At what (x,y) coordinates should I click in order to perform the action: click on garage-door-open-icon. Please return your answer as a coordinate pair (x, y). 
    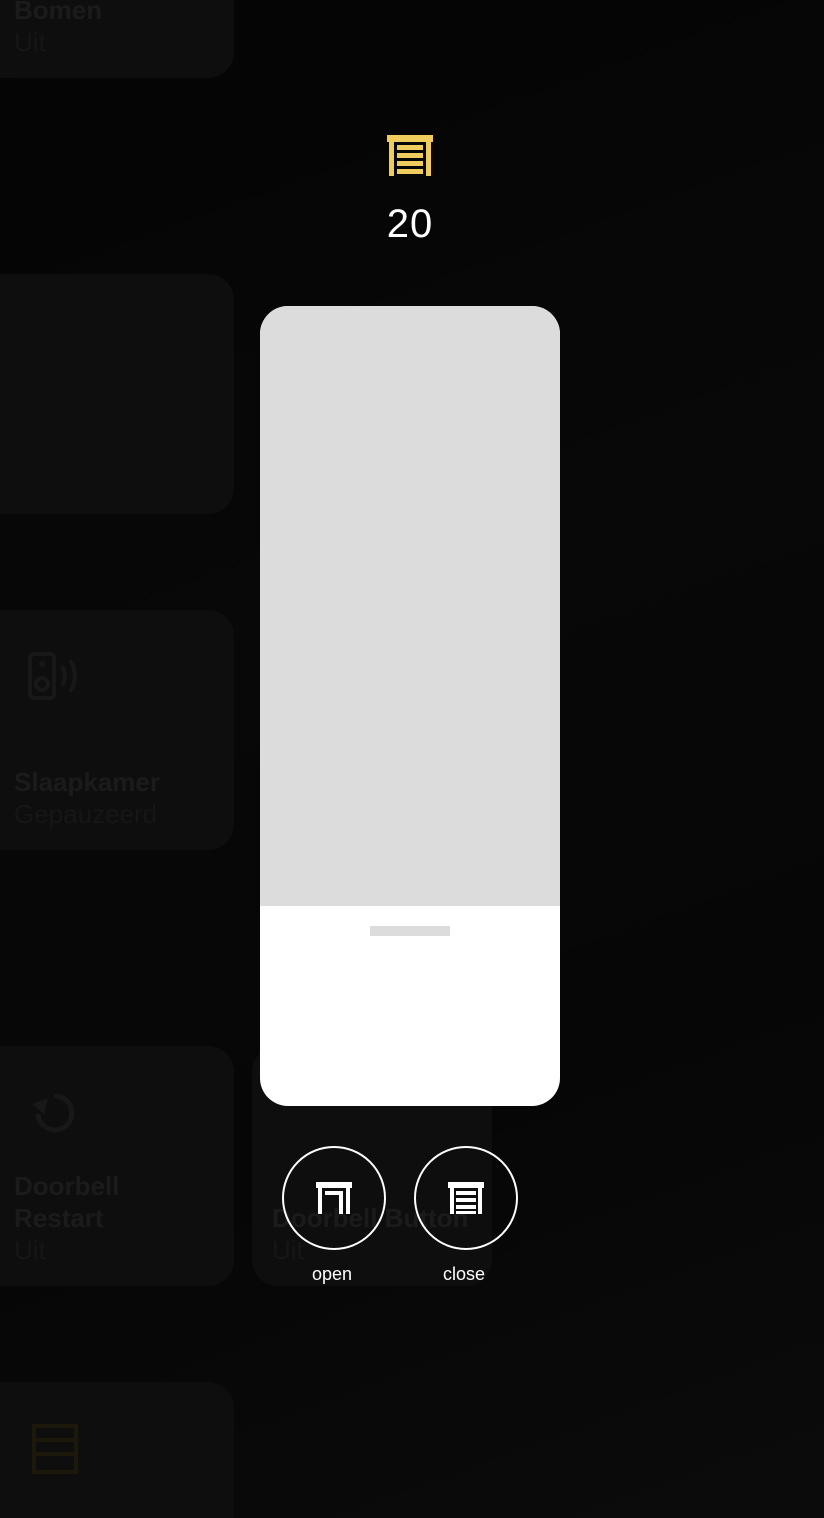
    Looking at the image, I should click on (334, 1198).